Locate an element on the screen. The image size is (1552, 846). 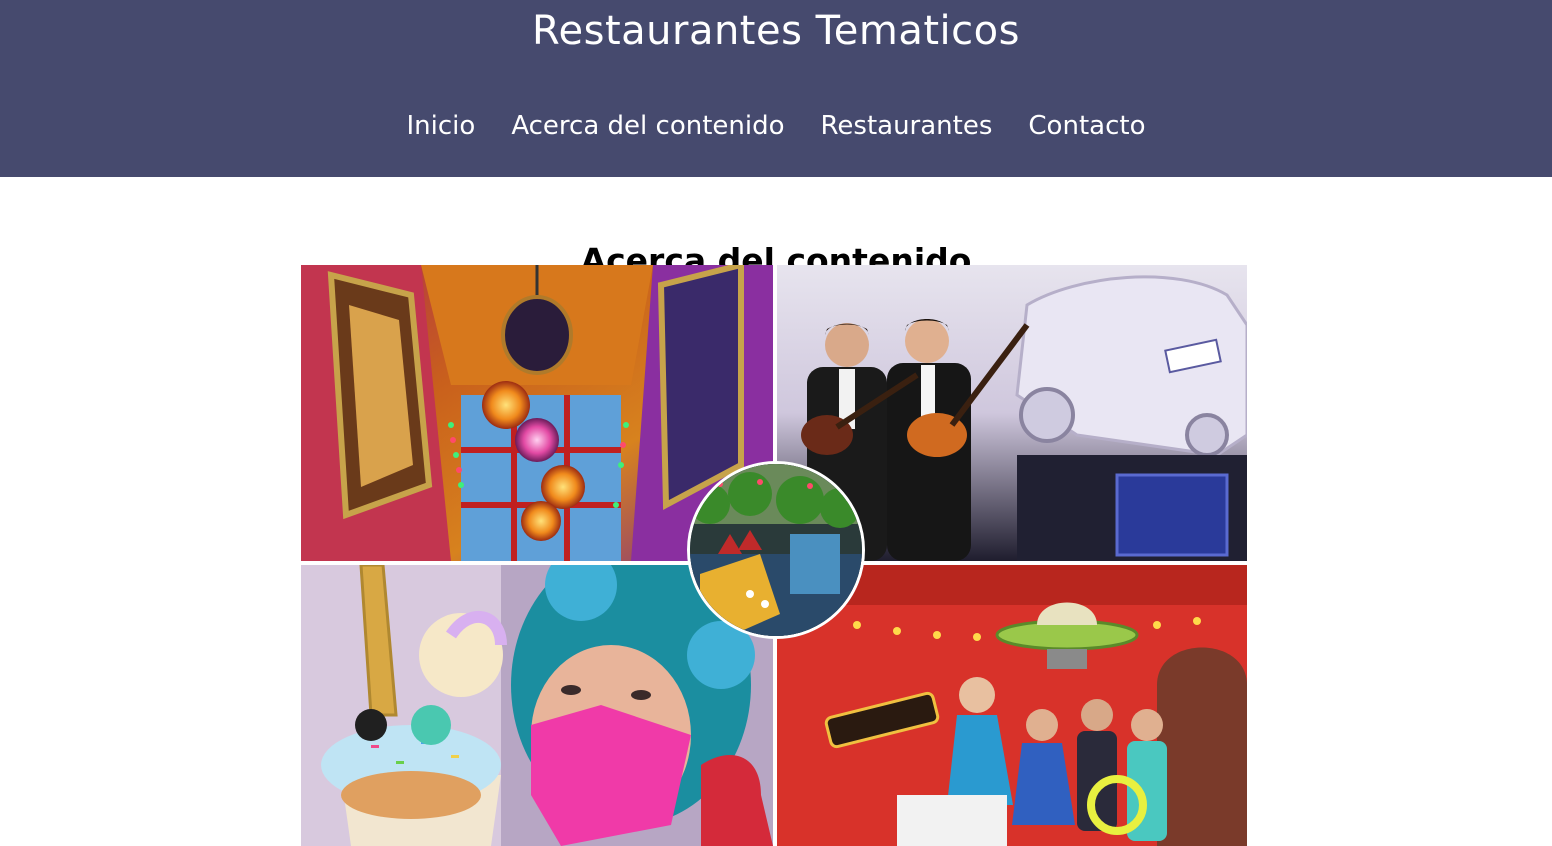
nav-link-acerca: Acerca del contenido is located at coordinates (647, 126).